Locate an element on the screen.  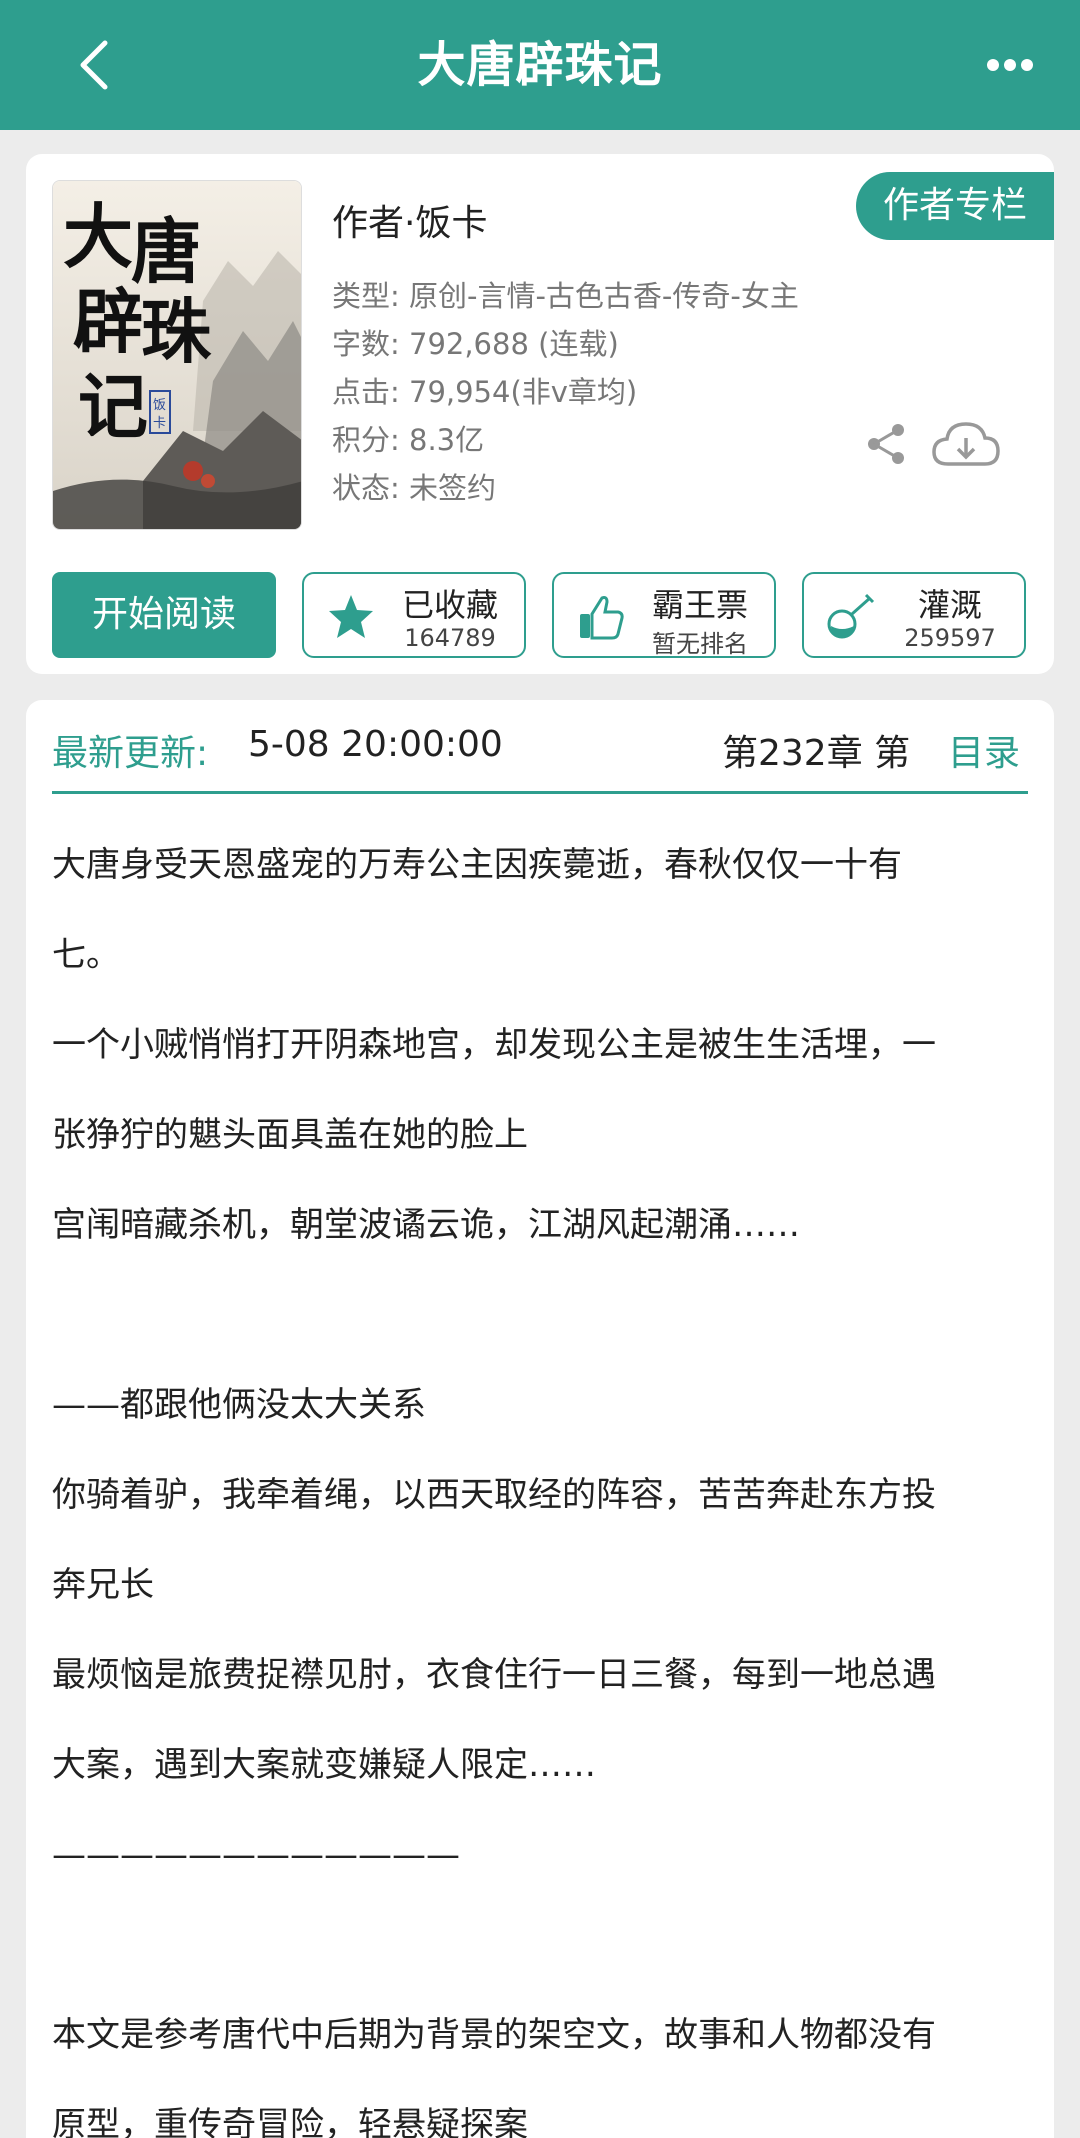
synopsis-line: 张狰狞的魌头面具盖在她的脸上 is located at coordinates (290, 1135).